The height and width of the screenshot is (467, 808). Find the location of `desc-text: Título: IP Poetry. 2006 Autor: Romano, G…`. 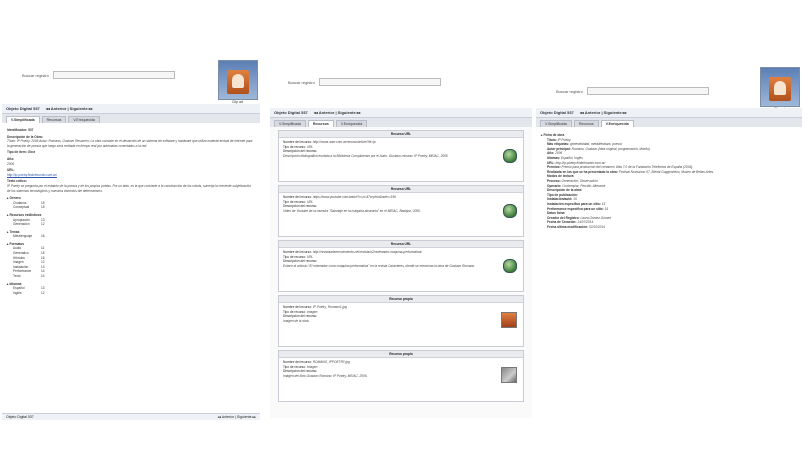

desc-text: Título: IP Poetry. 2006 Autor: Romano, G… is located at coordinates (130, 143).